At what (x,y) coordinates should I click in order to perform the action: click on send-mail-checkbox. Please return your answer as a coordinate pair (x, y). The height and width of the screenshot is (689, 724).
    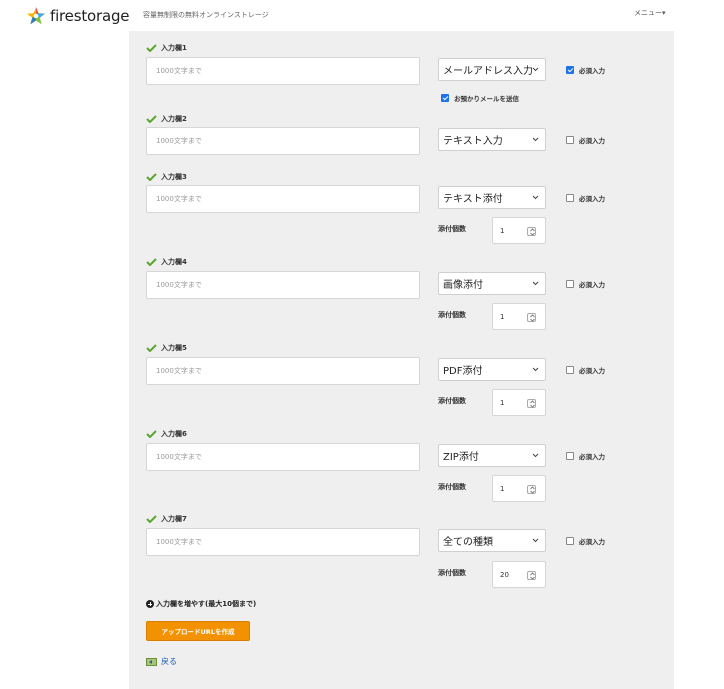
    Looking at the image, I should click on (445, 98).